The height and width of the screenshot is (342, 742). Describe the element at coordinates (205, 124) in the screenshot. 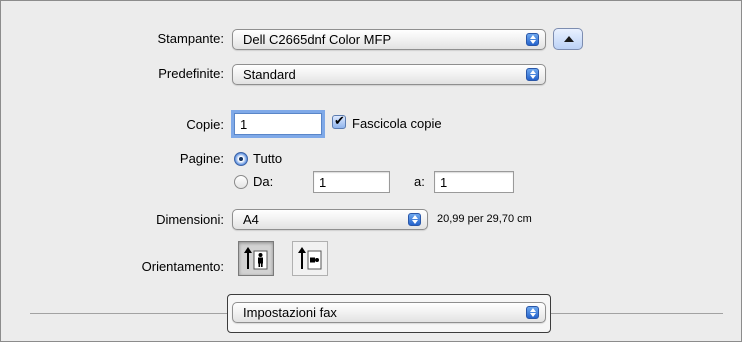

I see `copies-label: Copie:` at that location.